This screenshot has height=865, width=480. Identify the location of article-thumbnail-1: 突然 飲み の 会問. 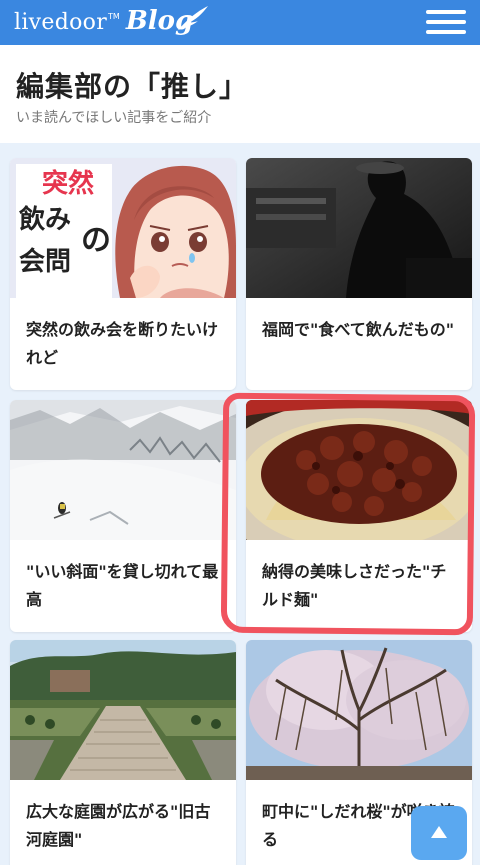
(123, 228).